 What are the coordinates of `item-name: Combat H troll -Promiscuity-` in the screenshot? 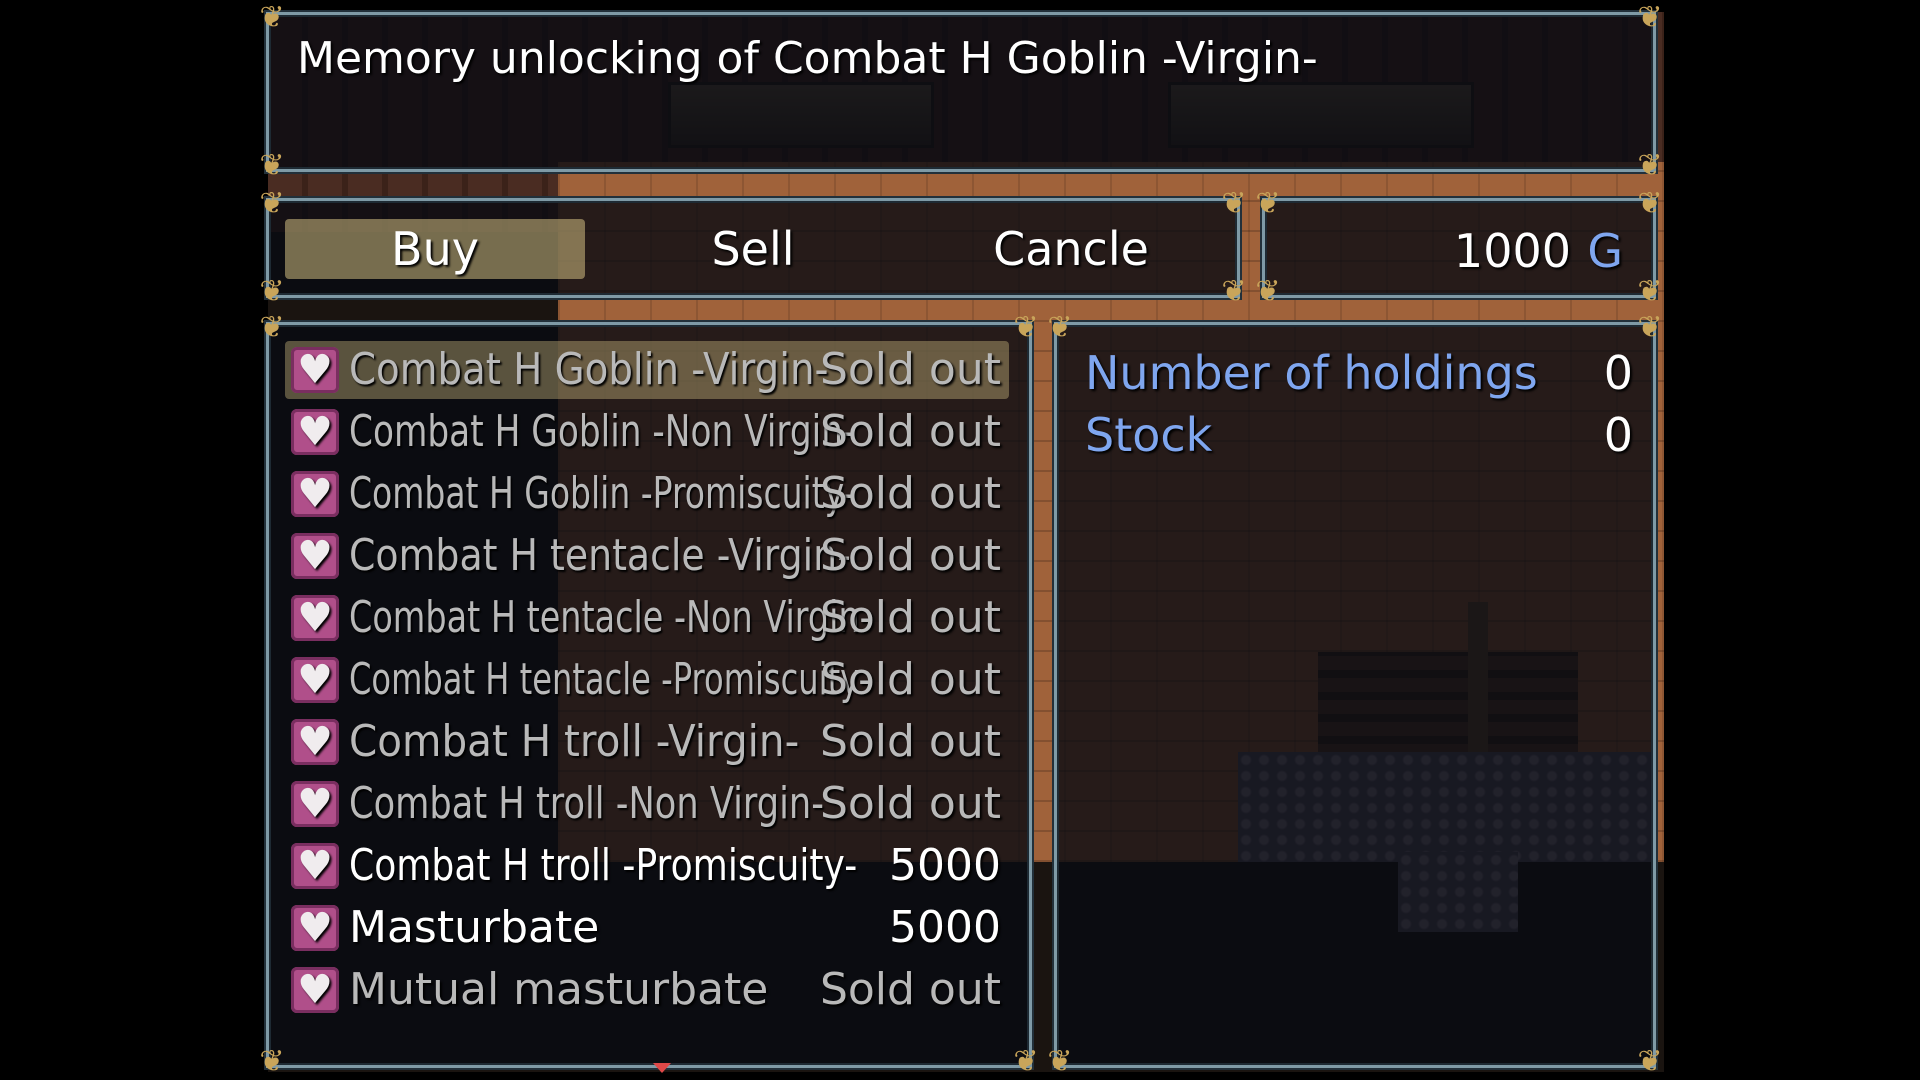 It's located at (603, 865).